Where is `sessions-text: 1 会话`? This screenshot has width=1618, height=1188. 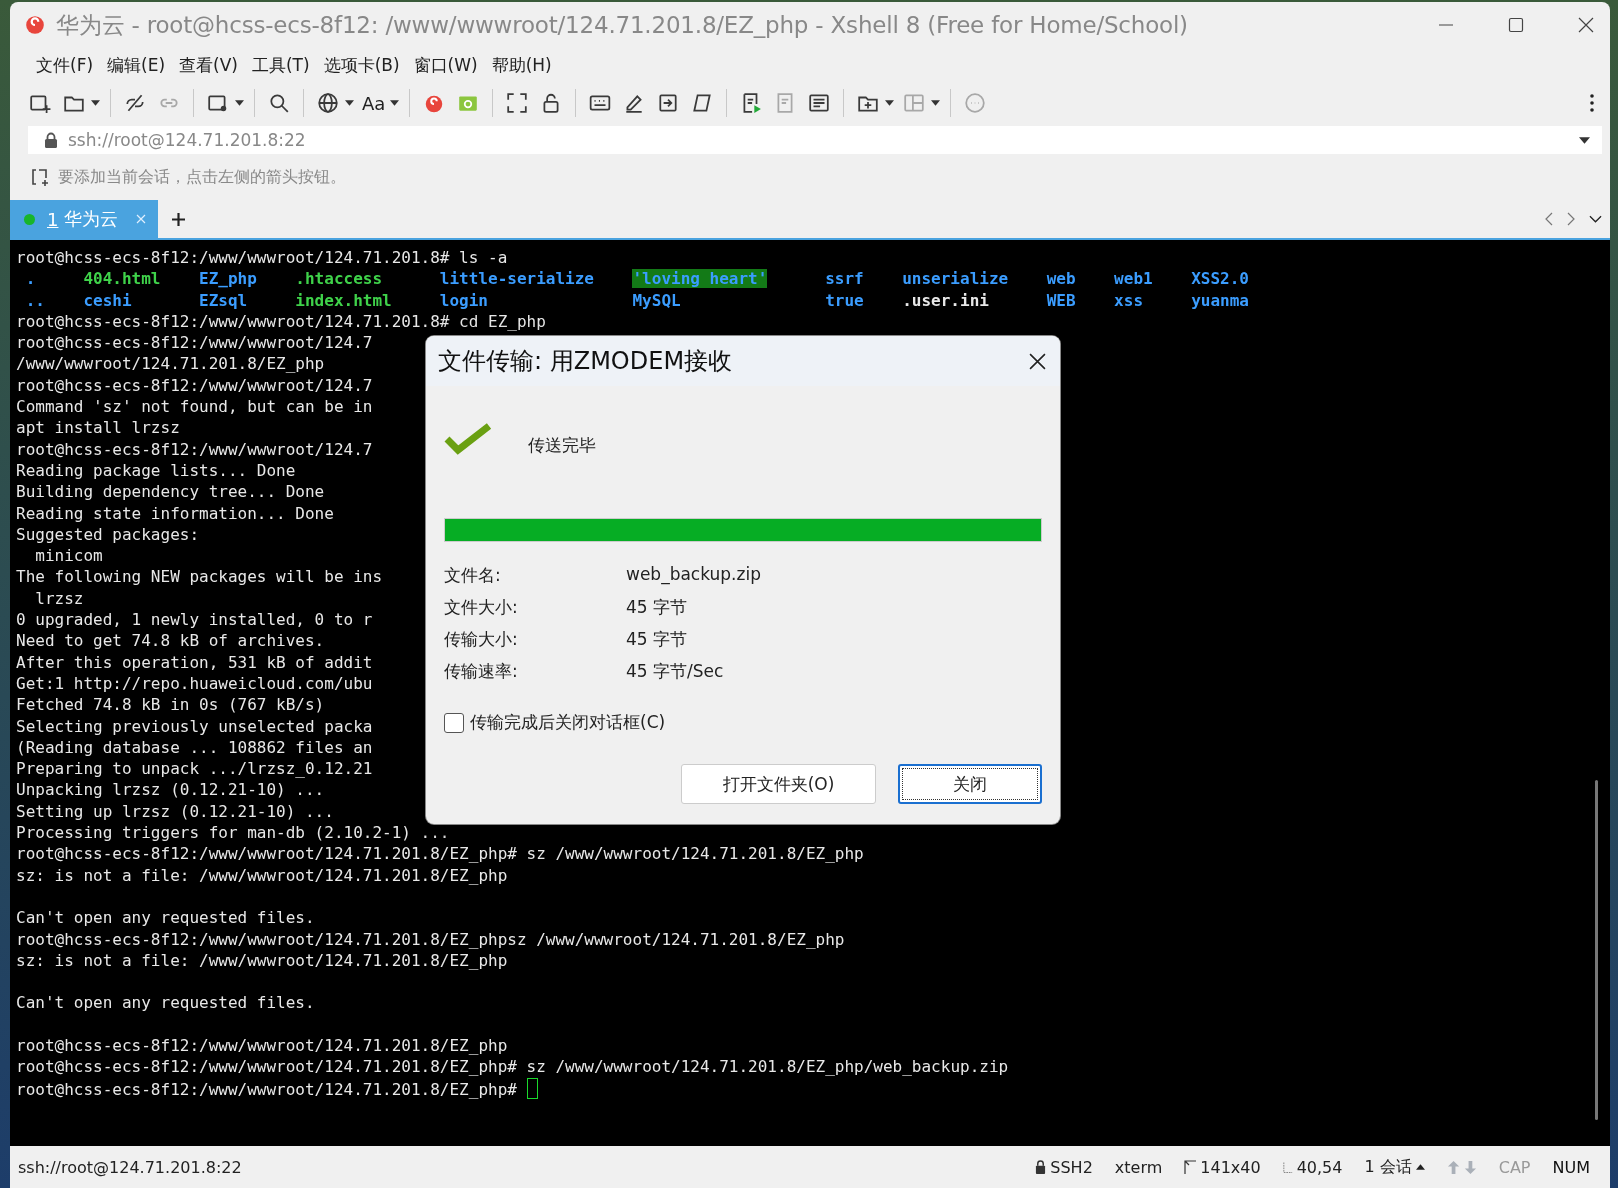
sessions-text: 1 会话 is located at coordinates (1388, 1167).